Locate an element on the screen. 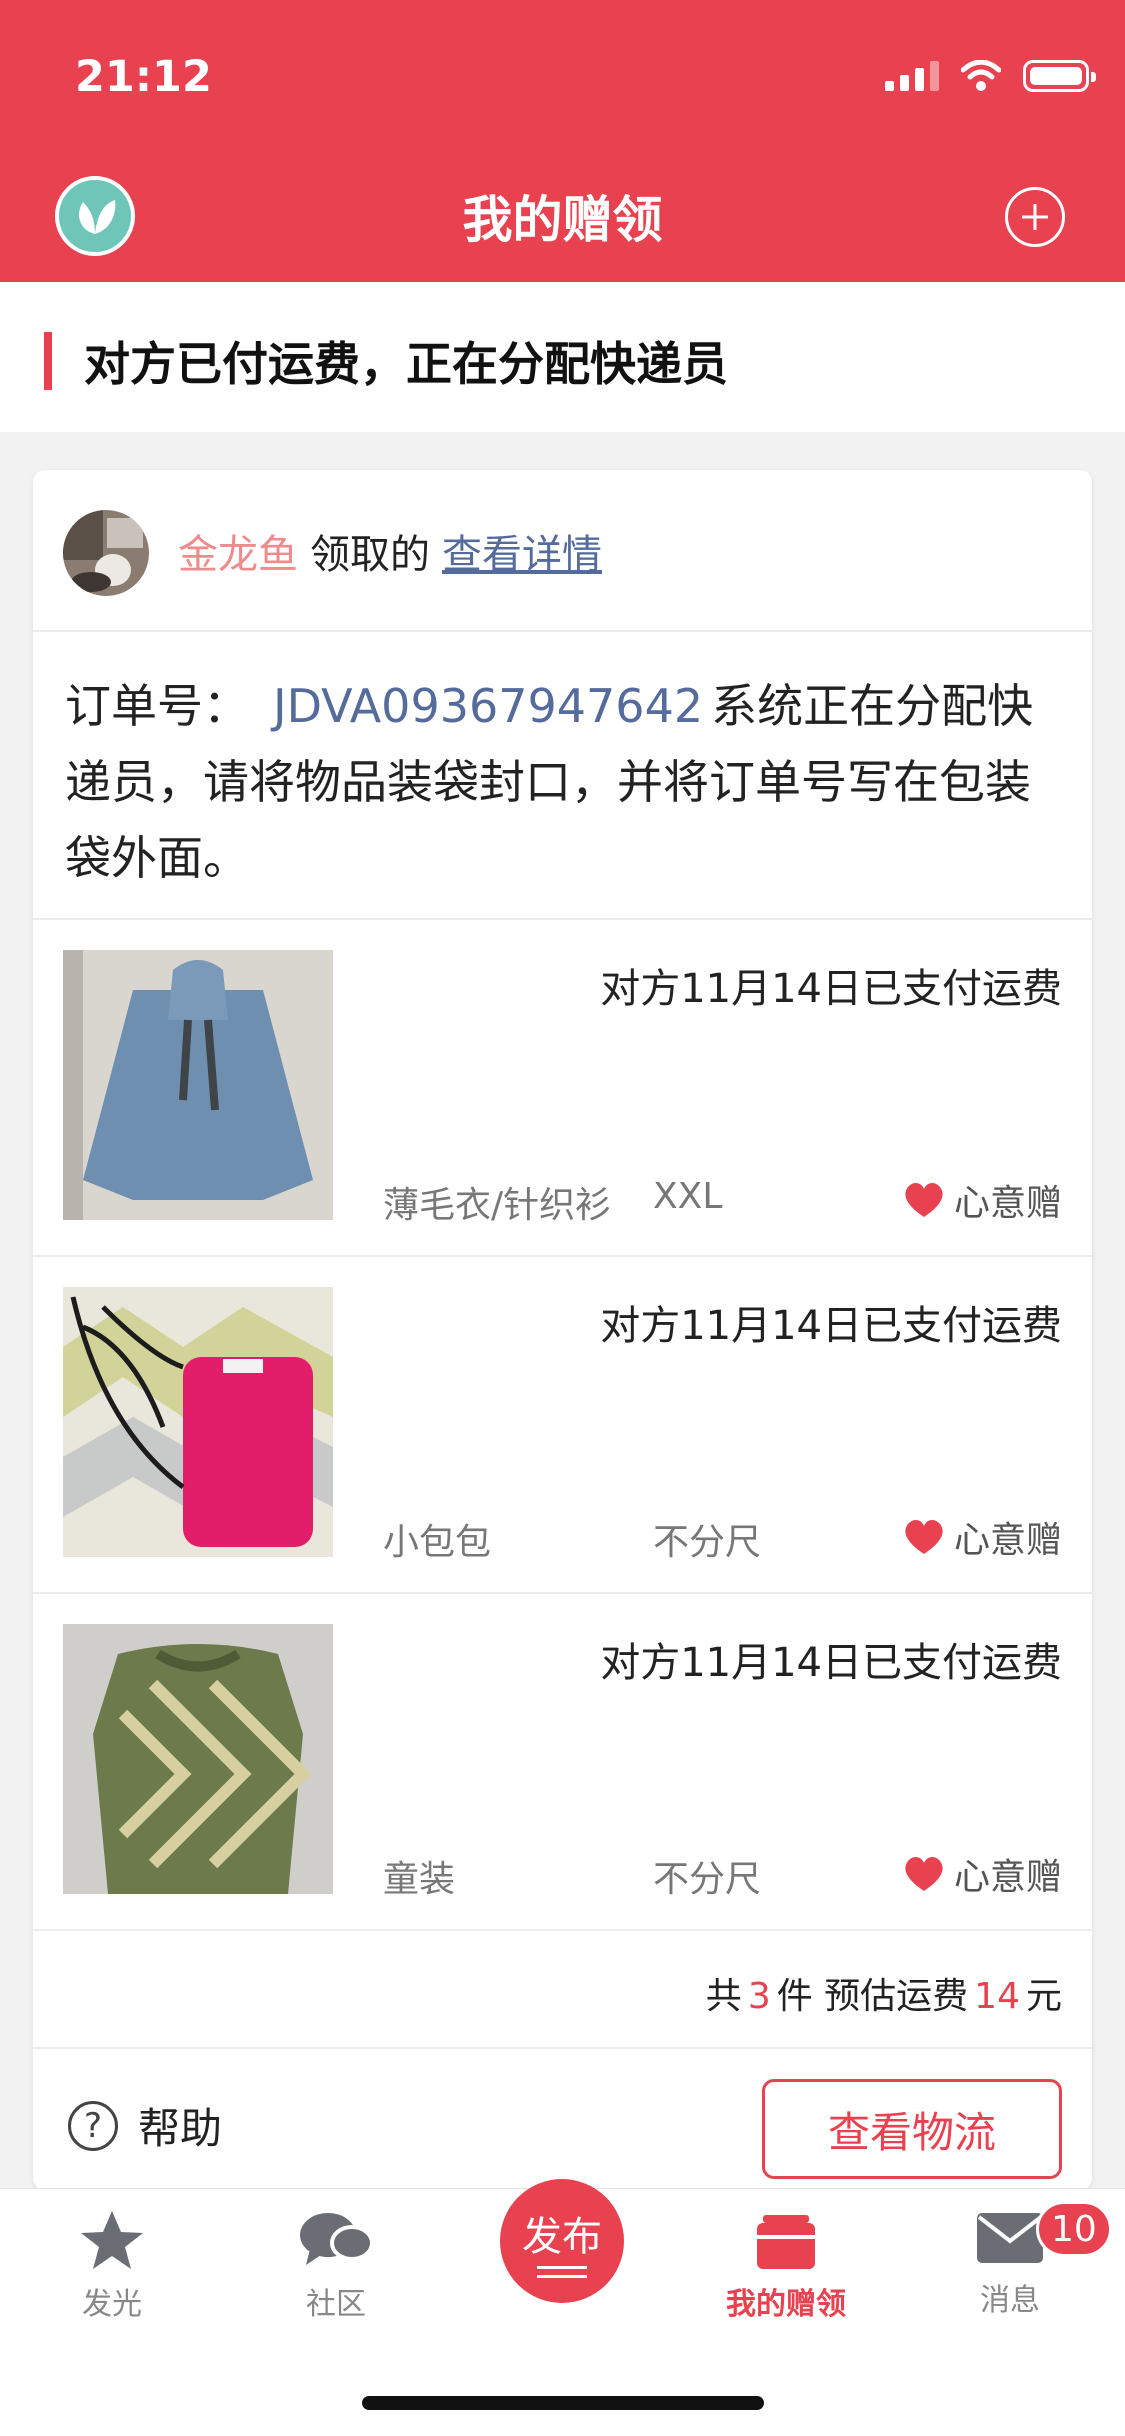  item-image-bag is located at coordinates (198, 1422).